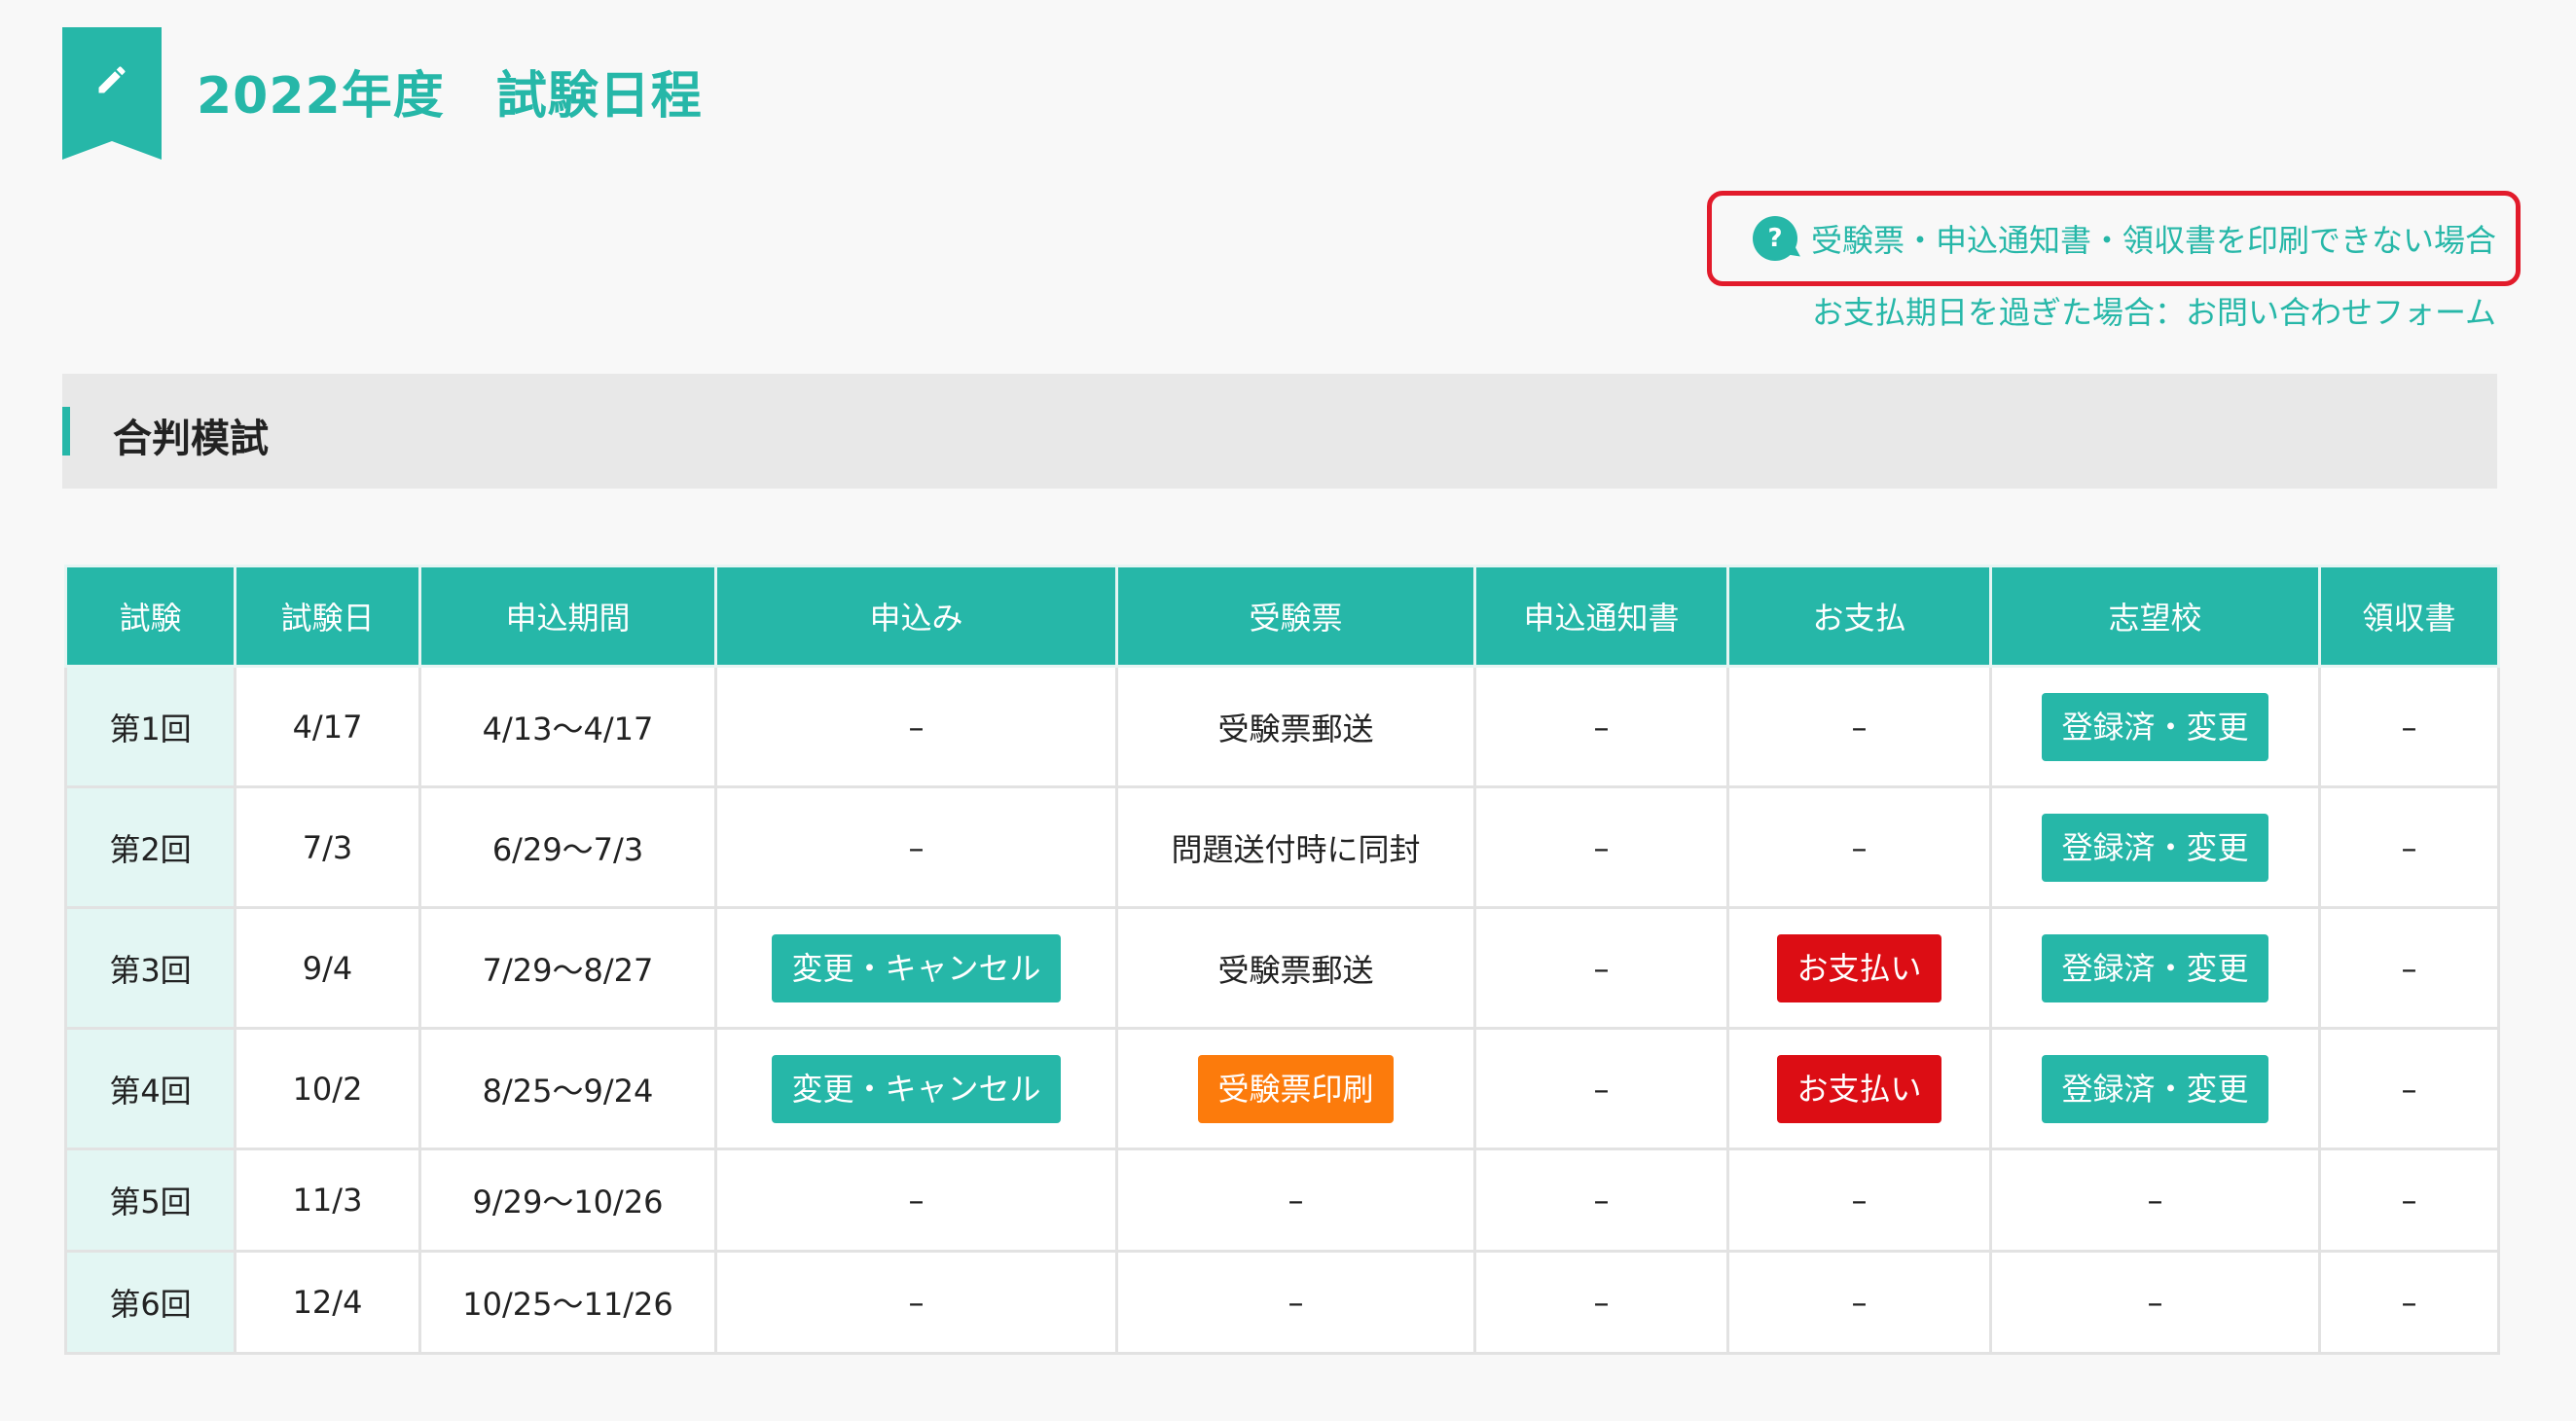 This screenshot has height=1421, width=2576. I want to click on round-cell: 第5回, so click(150, 1201).